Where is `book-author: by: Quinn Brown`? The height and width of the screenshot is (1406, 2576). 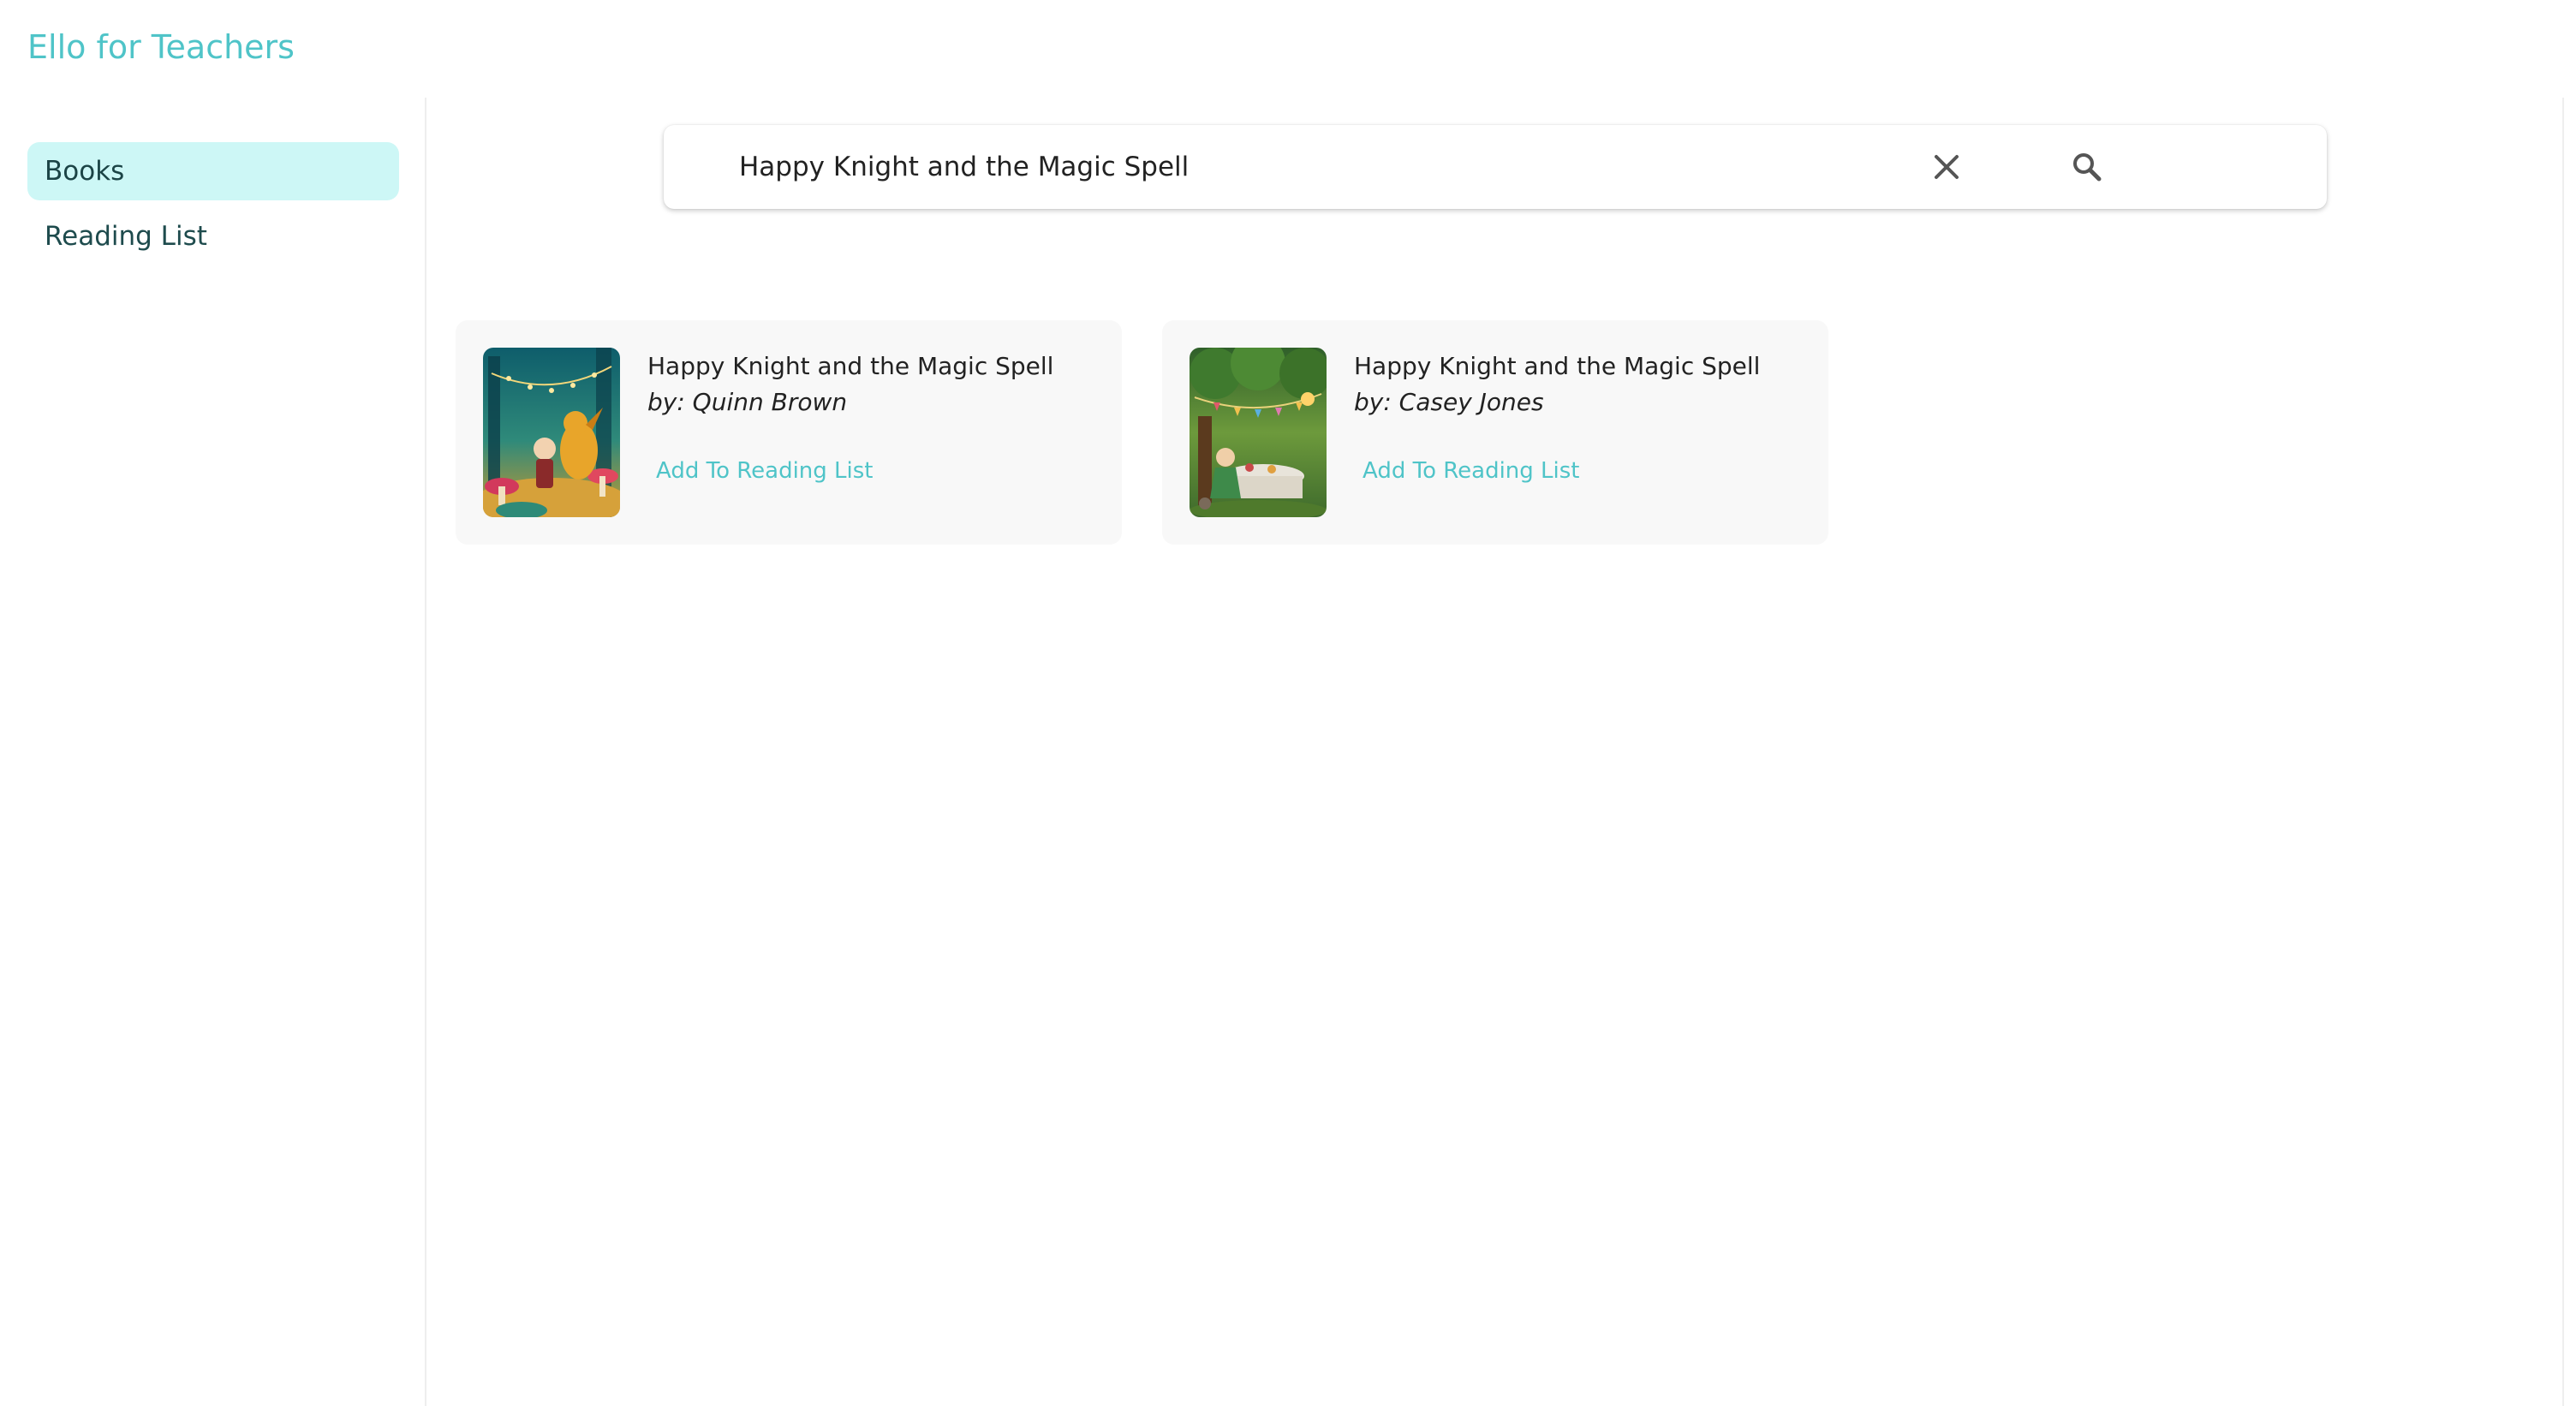 book-author: by: Quinn Brown is located at coordinates (748, 402).